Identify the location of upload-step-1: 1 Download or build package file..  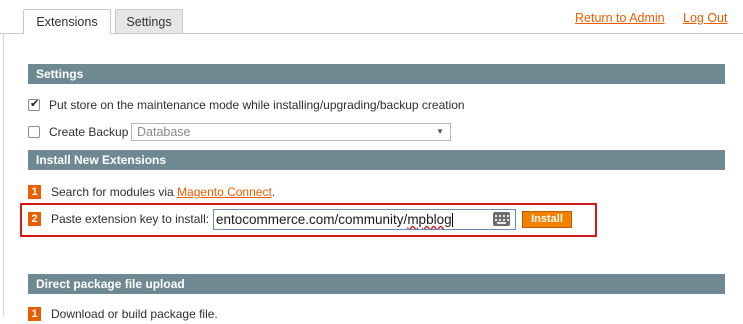
(123, 314).